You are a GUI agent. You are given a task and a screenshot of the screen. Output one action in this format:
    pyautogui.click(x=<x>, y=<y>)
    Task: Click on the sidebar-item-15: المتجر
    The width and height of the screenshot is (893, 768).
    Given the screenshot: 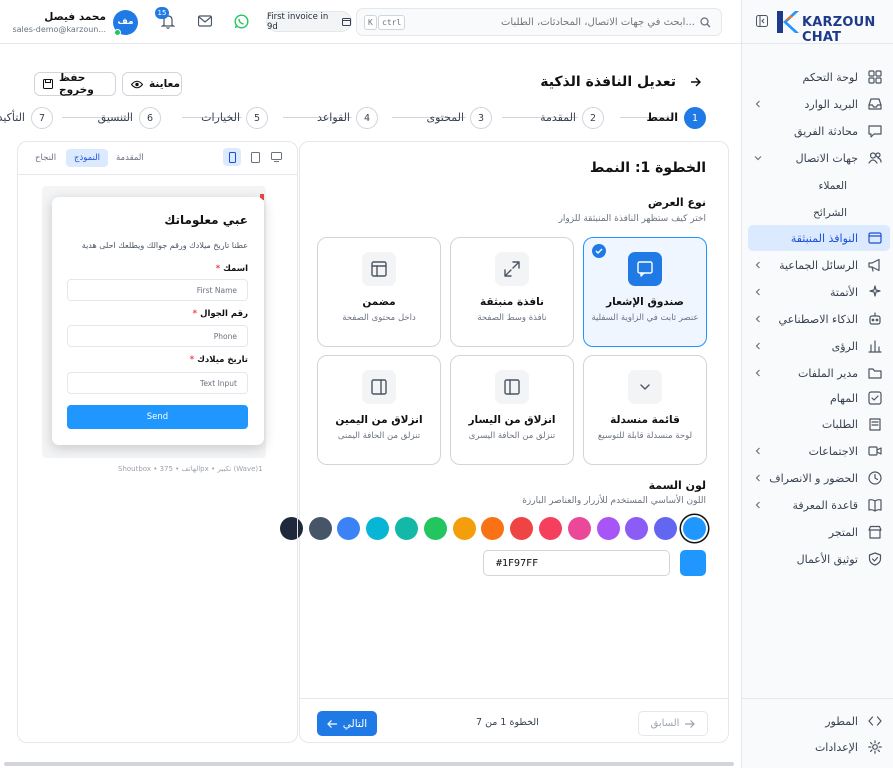 What is the action you would take?
    pyautogui.click(x=819, y=532)
    